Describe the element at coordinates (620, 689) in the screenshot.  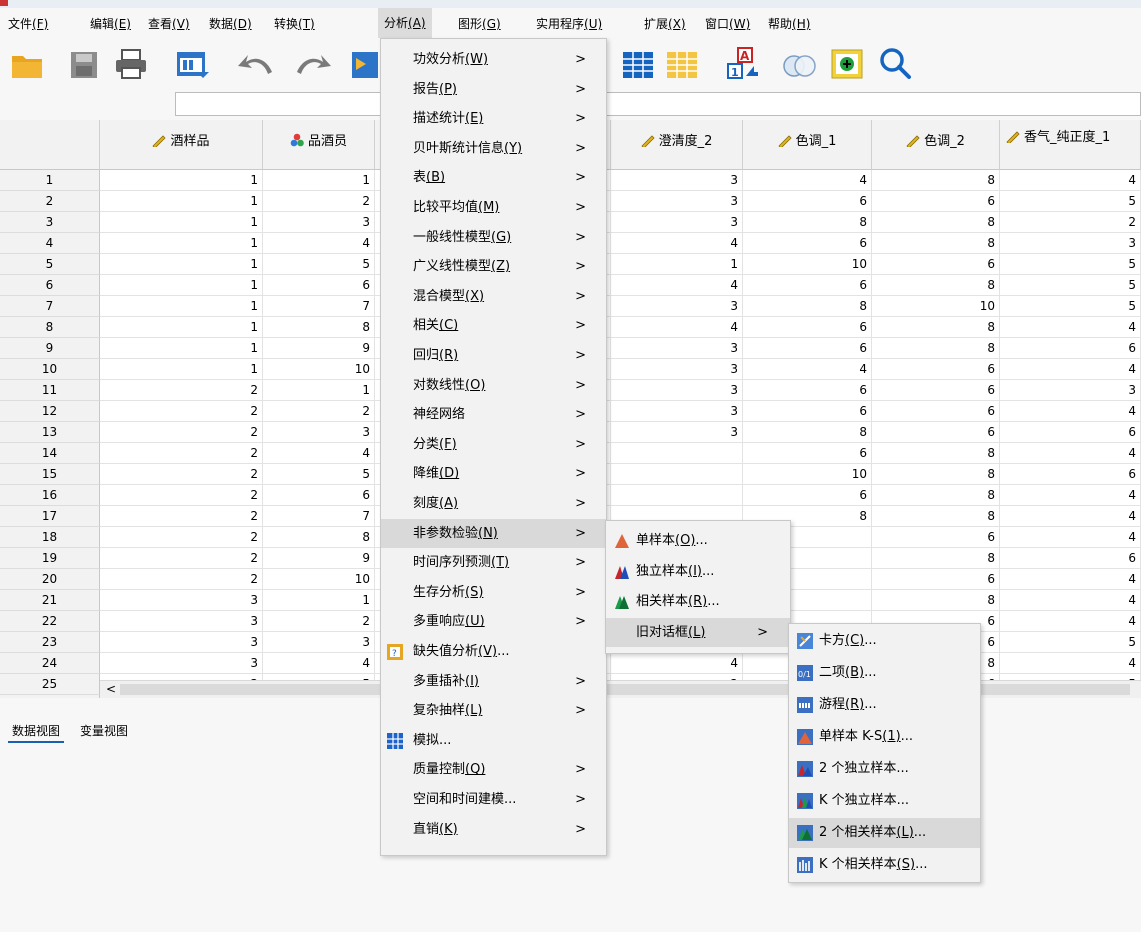
I see `horizontal-scrollbar: <` at that location.